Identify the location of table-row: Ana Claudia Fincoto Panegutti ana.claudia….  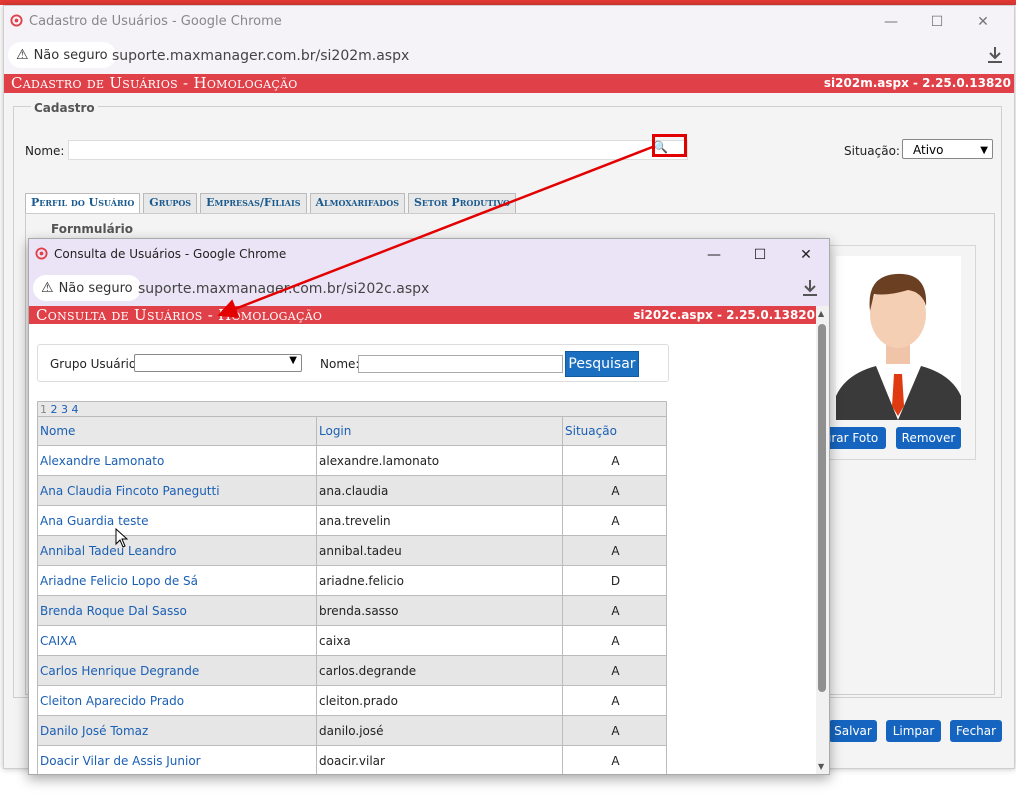
(352, 490).